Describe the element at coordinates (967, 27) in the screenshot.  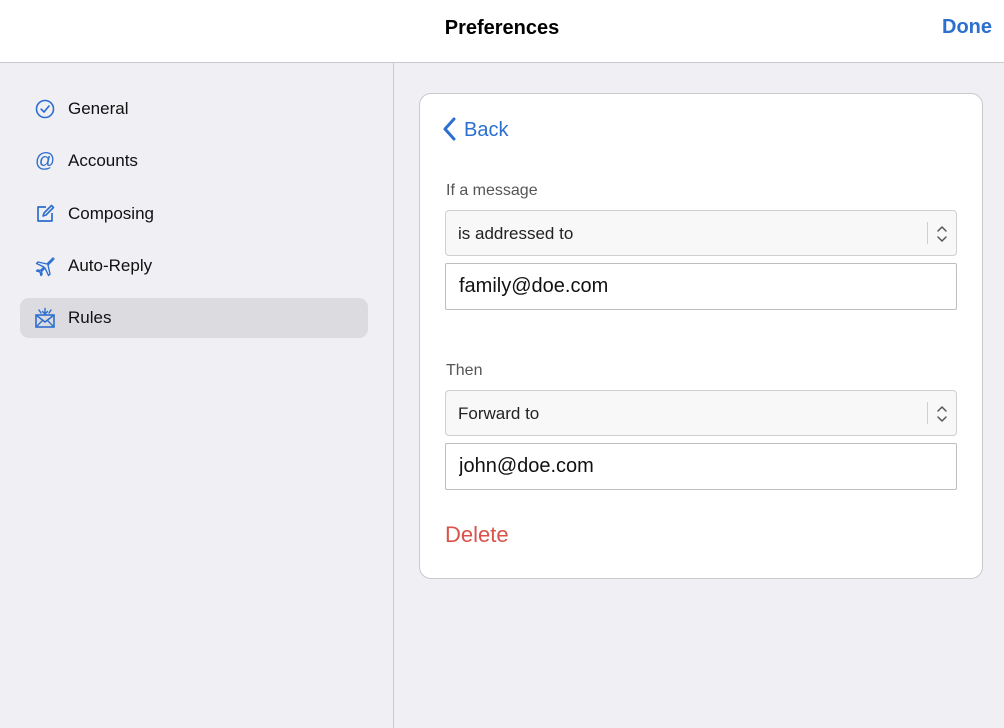
I see `done-button: Done` at that location.